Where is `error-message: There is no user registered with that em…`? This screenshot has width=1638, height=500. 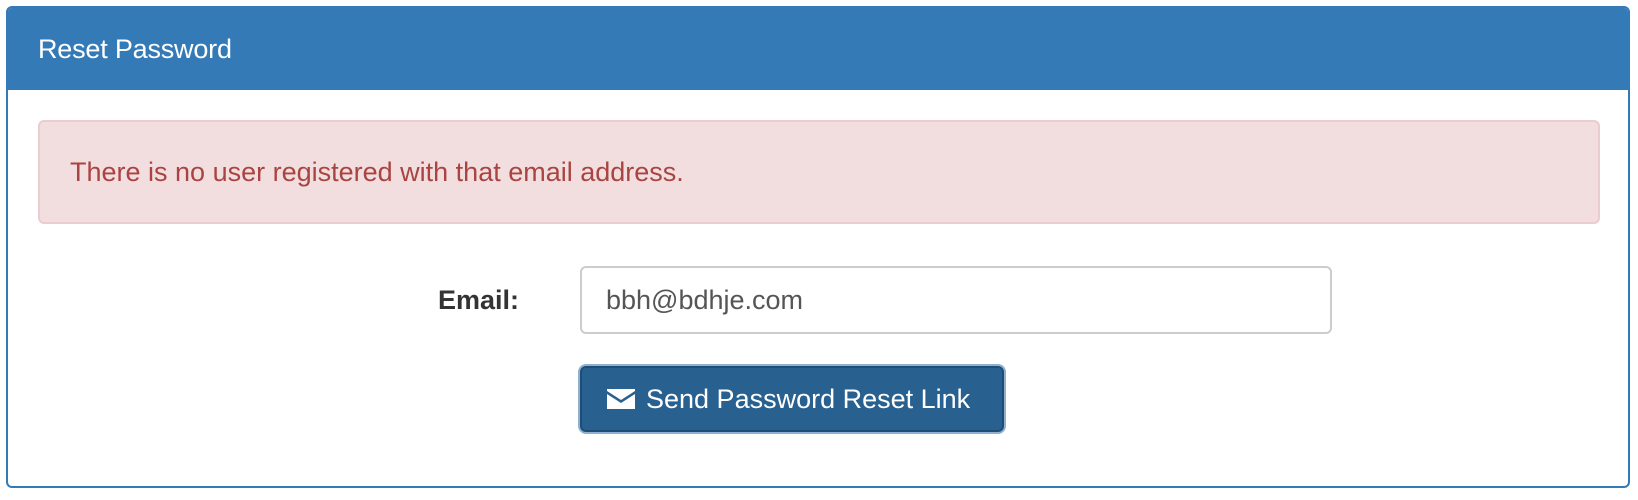 error-message: There is no user registered with that em… is located at coordinates (377, 171).